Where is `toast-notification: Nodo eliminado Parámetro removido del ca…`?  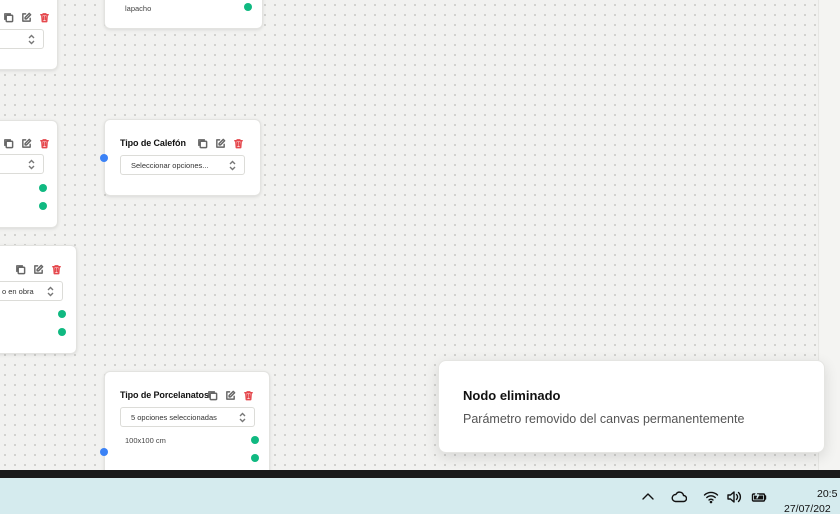
toast-notification: Nodo eliminado Parámetro removido del ca… is located at coordinates (631, 406).